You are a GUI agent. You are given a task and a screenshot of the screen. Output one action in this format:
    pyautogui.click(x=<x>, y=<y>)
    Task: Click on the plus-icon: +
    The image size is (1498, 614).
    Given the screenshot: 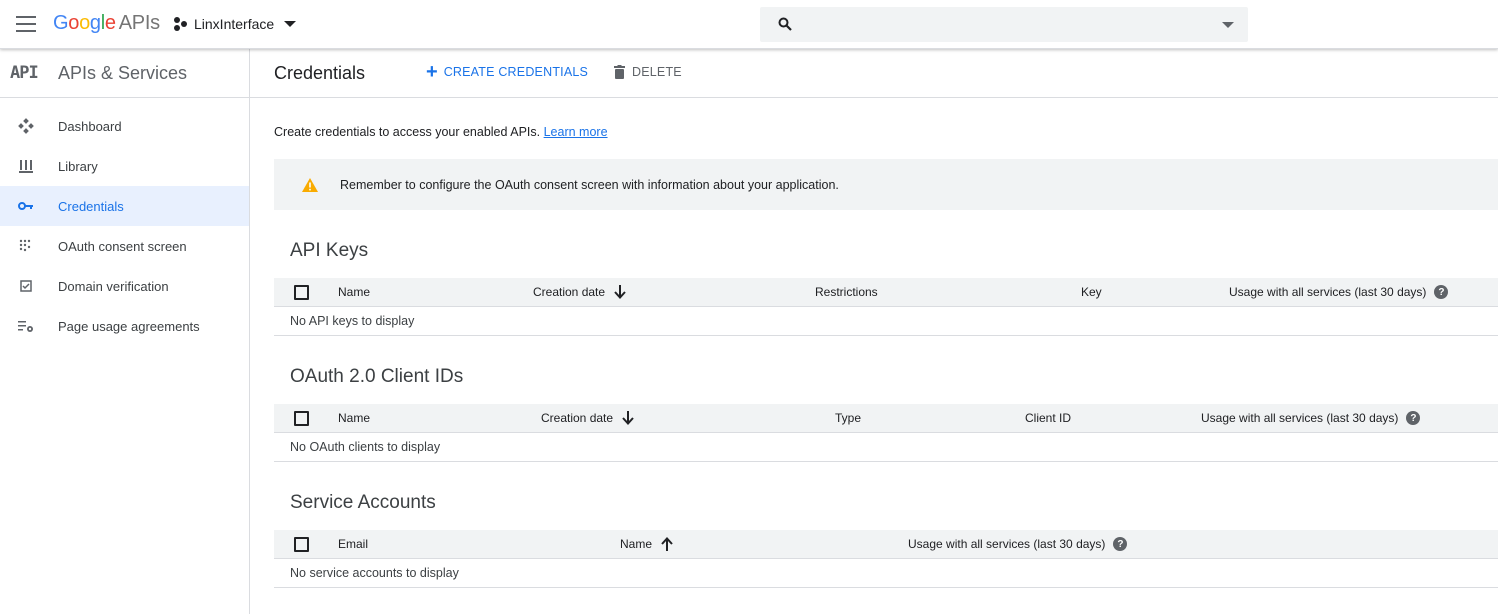 What is the action you would take?
    pyautogui.click(x=432, y=72)
    